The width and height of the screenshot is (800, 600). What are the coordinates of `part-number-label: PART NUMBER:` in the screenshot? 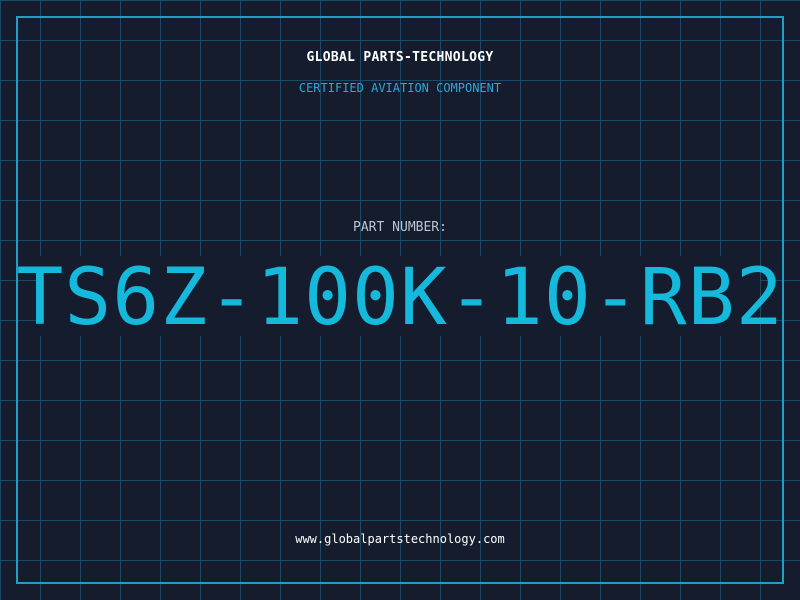 It's located at (400, 227).